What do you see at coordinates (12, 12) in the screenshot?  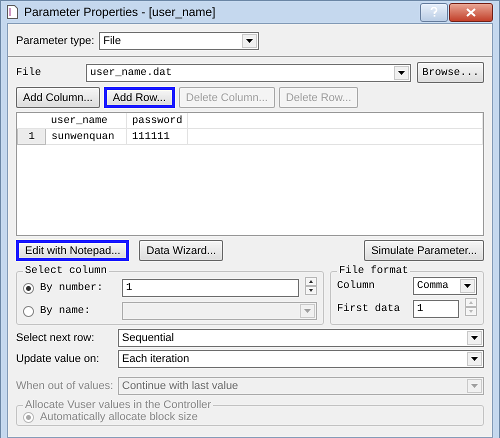 I see `document-icon` at bounding box center [12, 12].